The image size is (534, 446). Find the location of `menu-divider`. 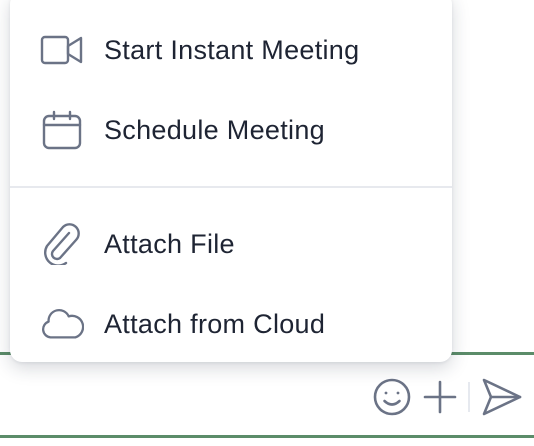

menu-divider is located at coordinates (231, 187).